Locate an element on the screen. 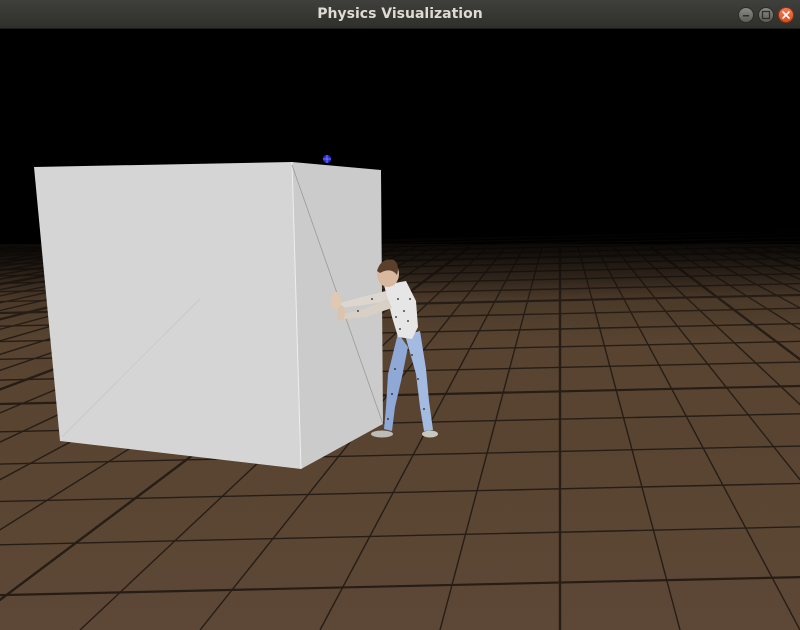 The image size is (800, 630). maximize-icon is located at coordinates (766, 15).